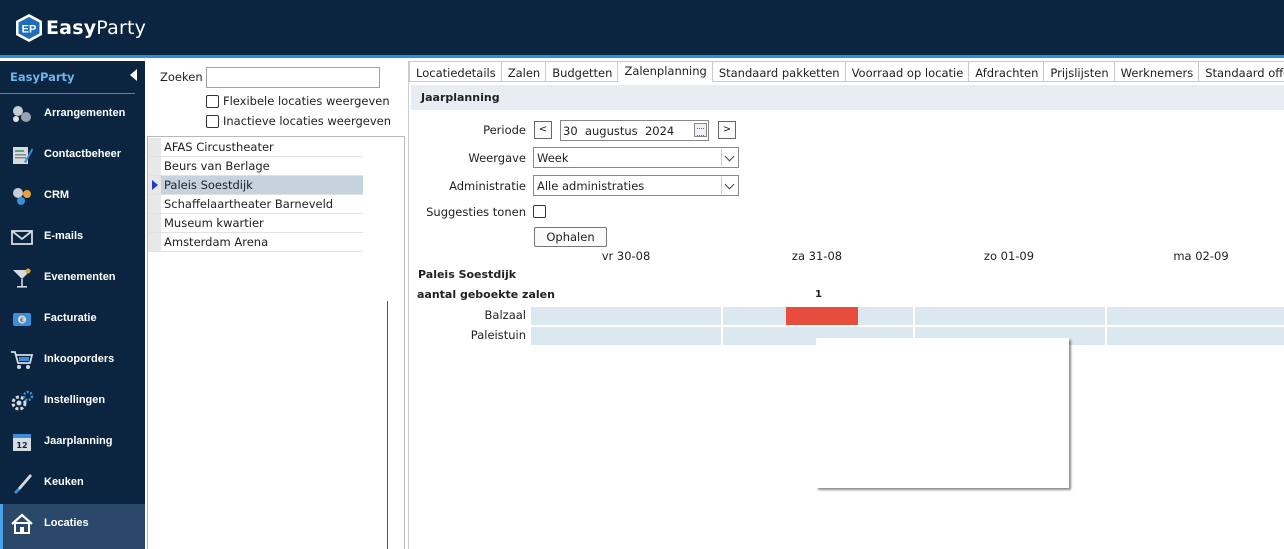  I want to click on sidebar-item-crm: CRM, so click(72, 196).